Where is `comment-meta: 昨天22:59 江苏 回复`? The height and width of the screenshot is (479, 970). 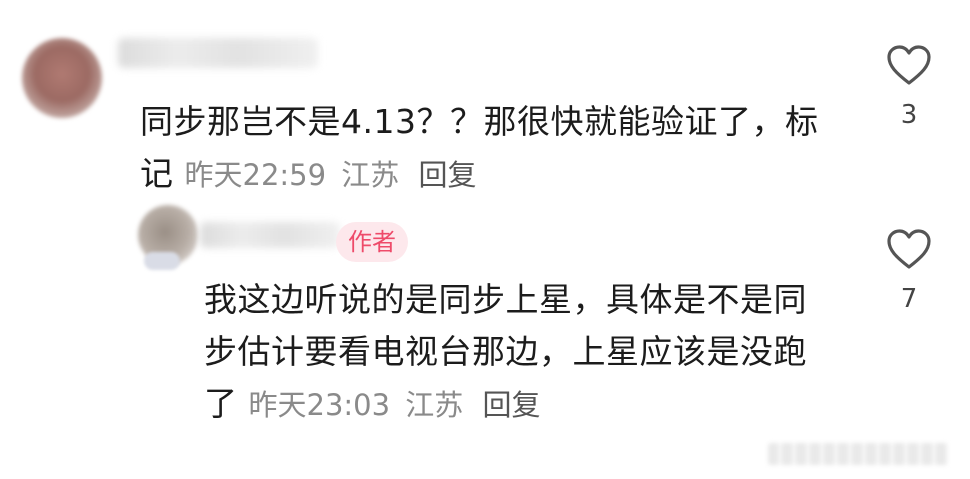
comment-meta: 昨天22:59 江苏 回复 is located at coordinates (334, 175).